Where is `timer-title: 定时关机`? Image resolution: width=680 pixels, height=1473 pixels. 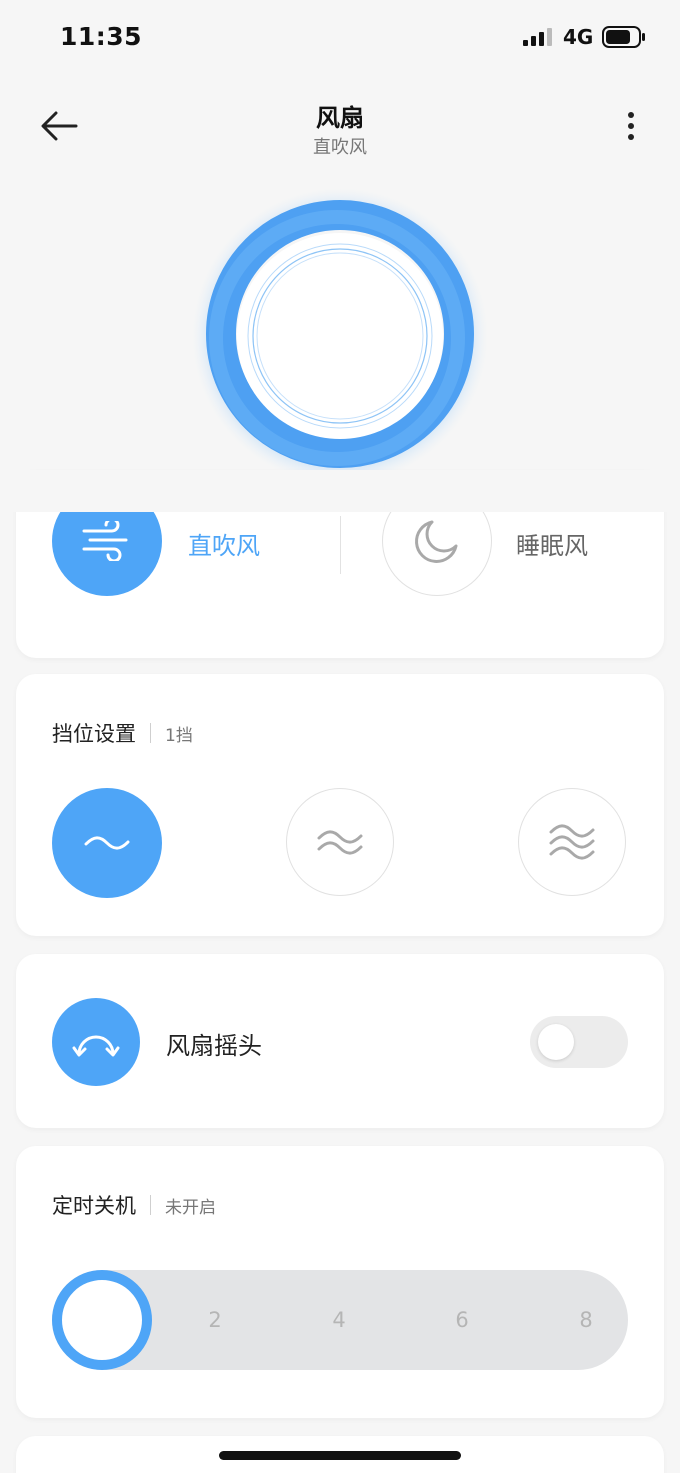 timer-title: 定时关机 is located at coordinates (94, 1206).